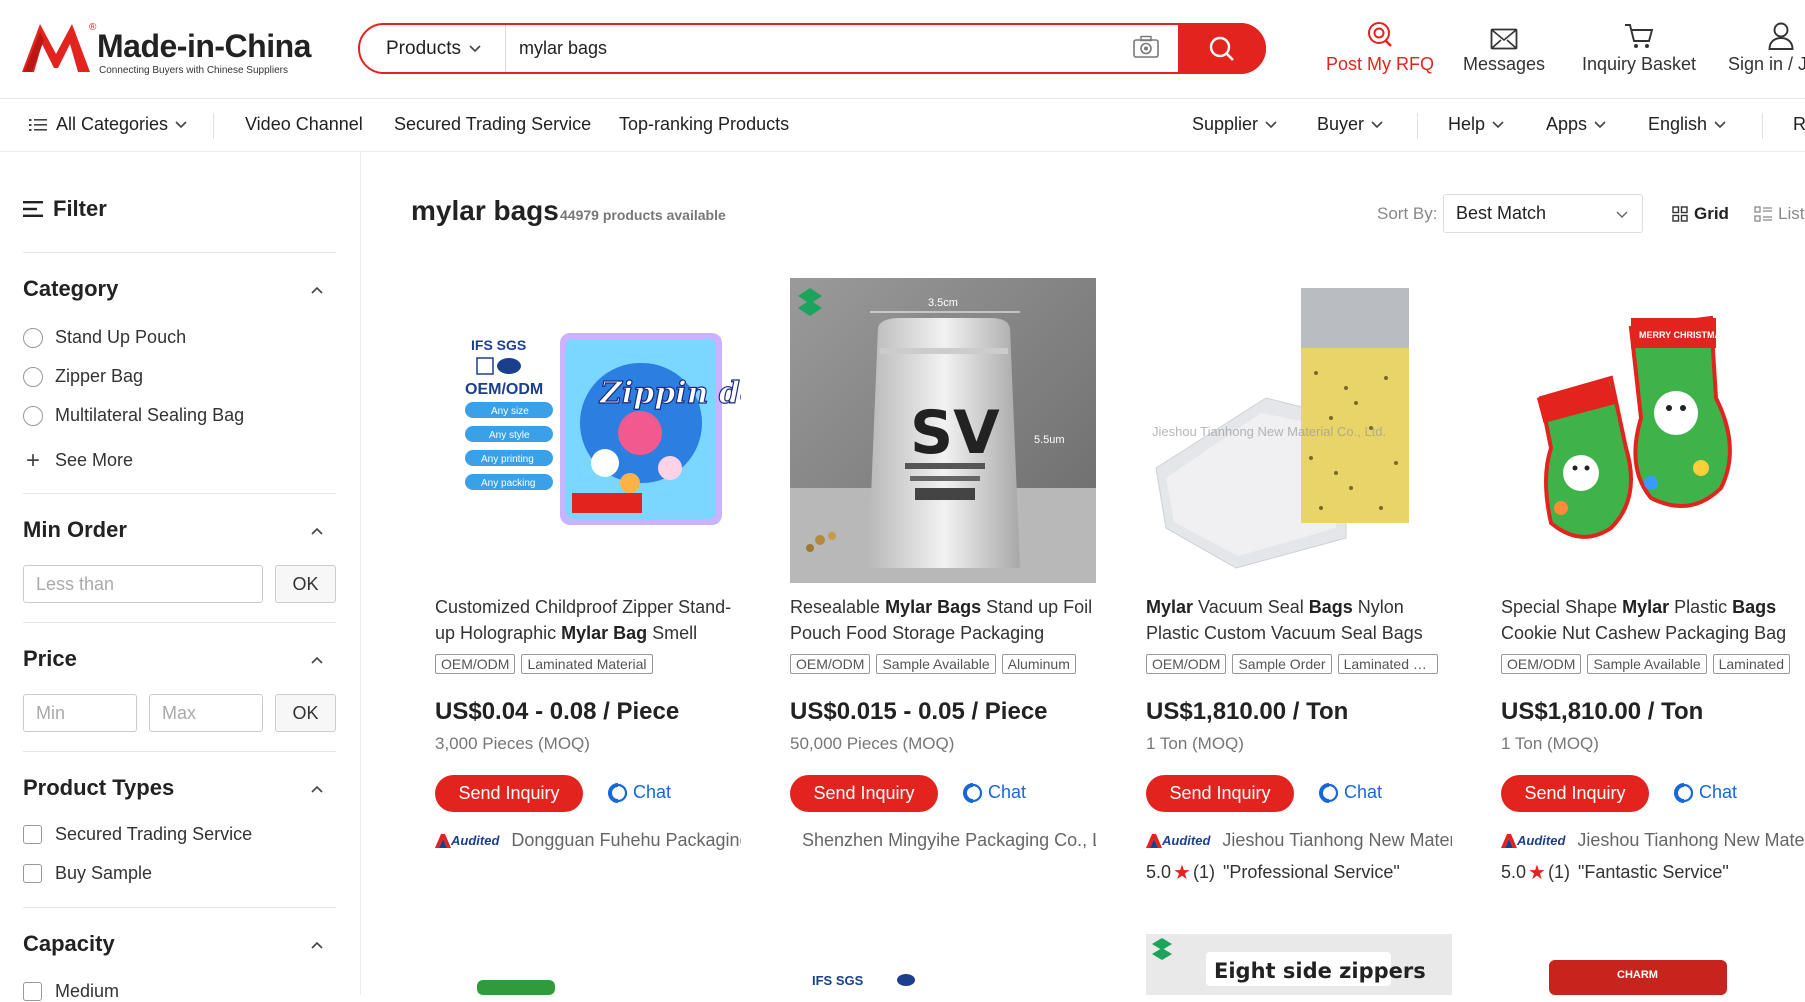 The height and width of the screenshot is (1002, 1805). What do you see at coordinates (516, 987) in the screenshot?
I see `product-image` at bounding box center [516, 987].